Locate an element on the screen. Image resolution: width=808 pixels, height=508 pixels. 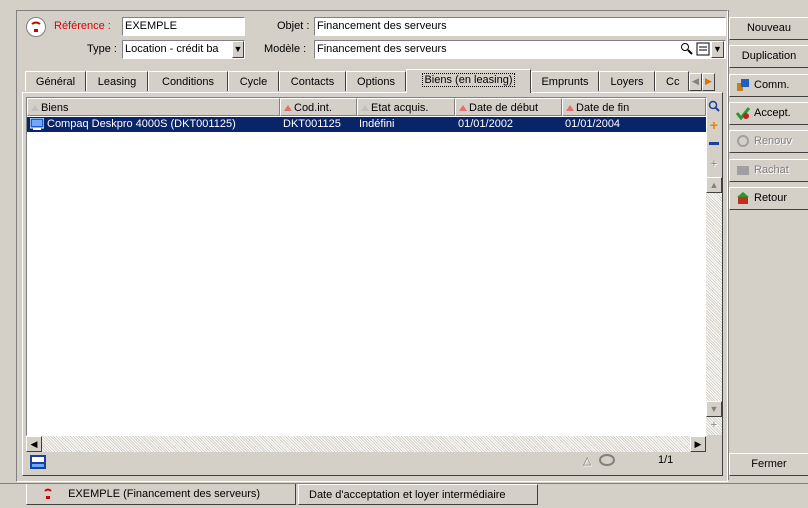
comm-button: Comm. is located at coordinates (768, 85).